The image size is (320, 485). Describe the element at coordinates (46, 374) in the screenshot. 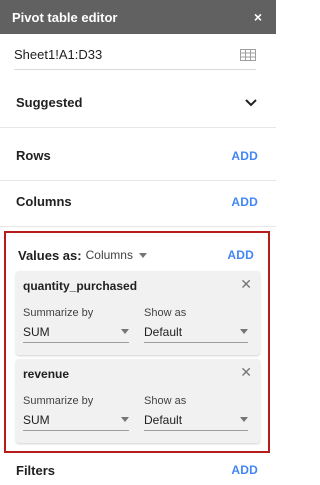

I see `value-field-name: revenue` at that location.